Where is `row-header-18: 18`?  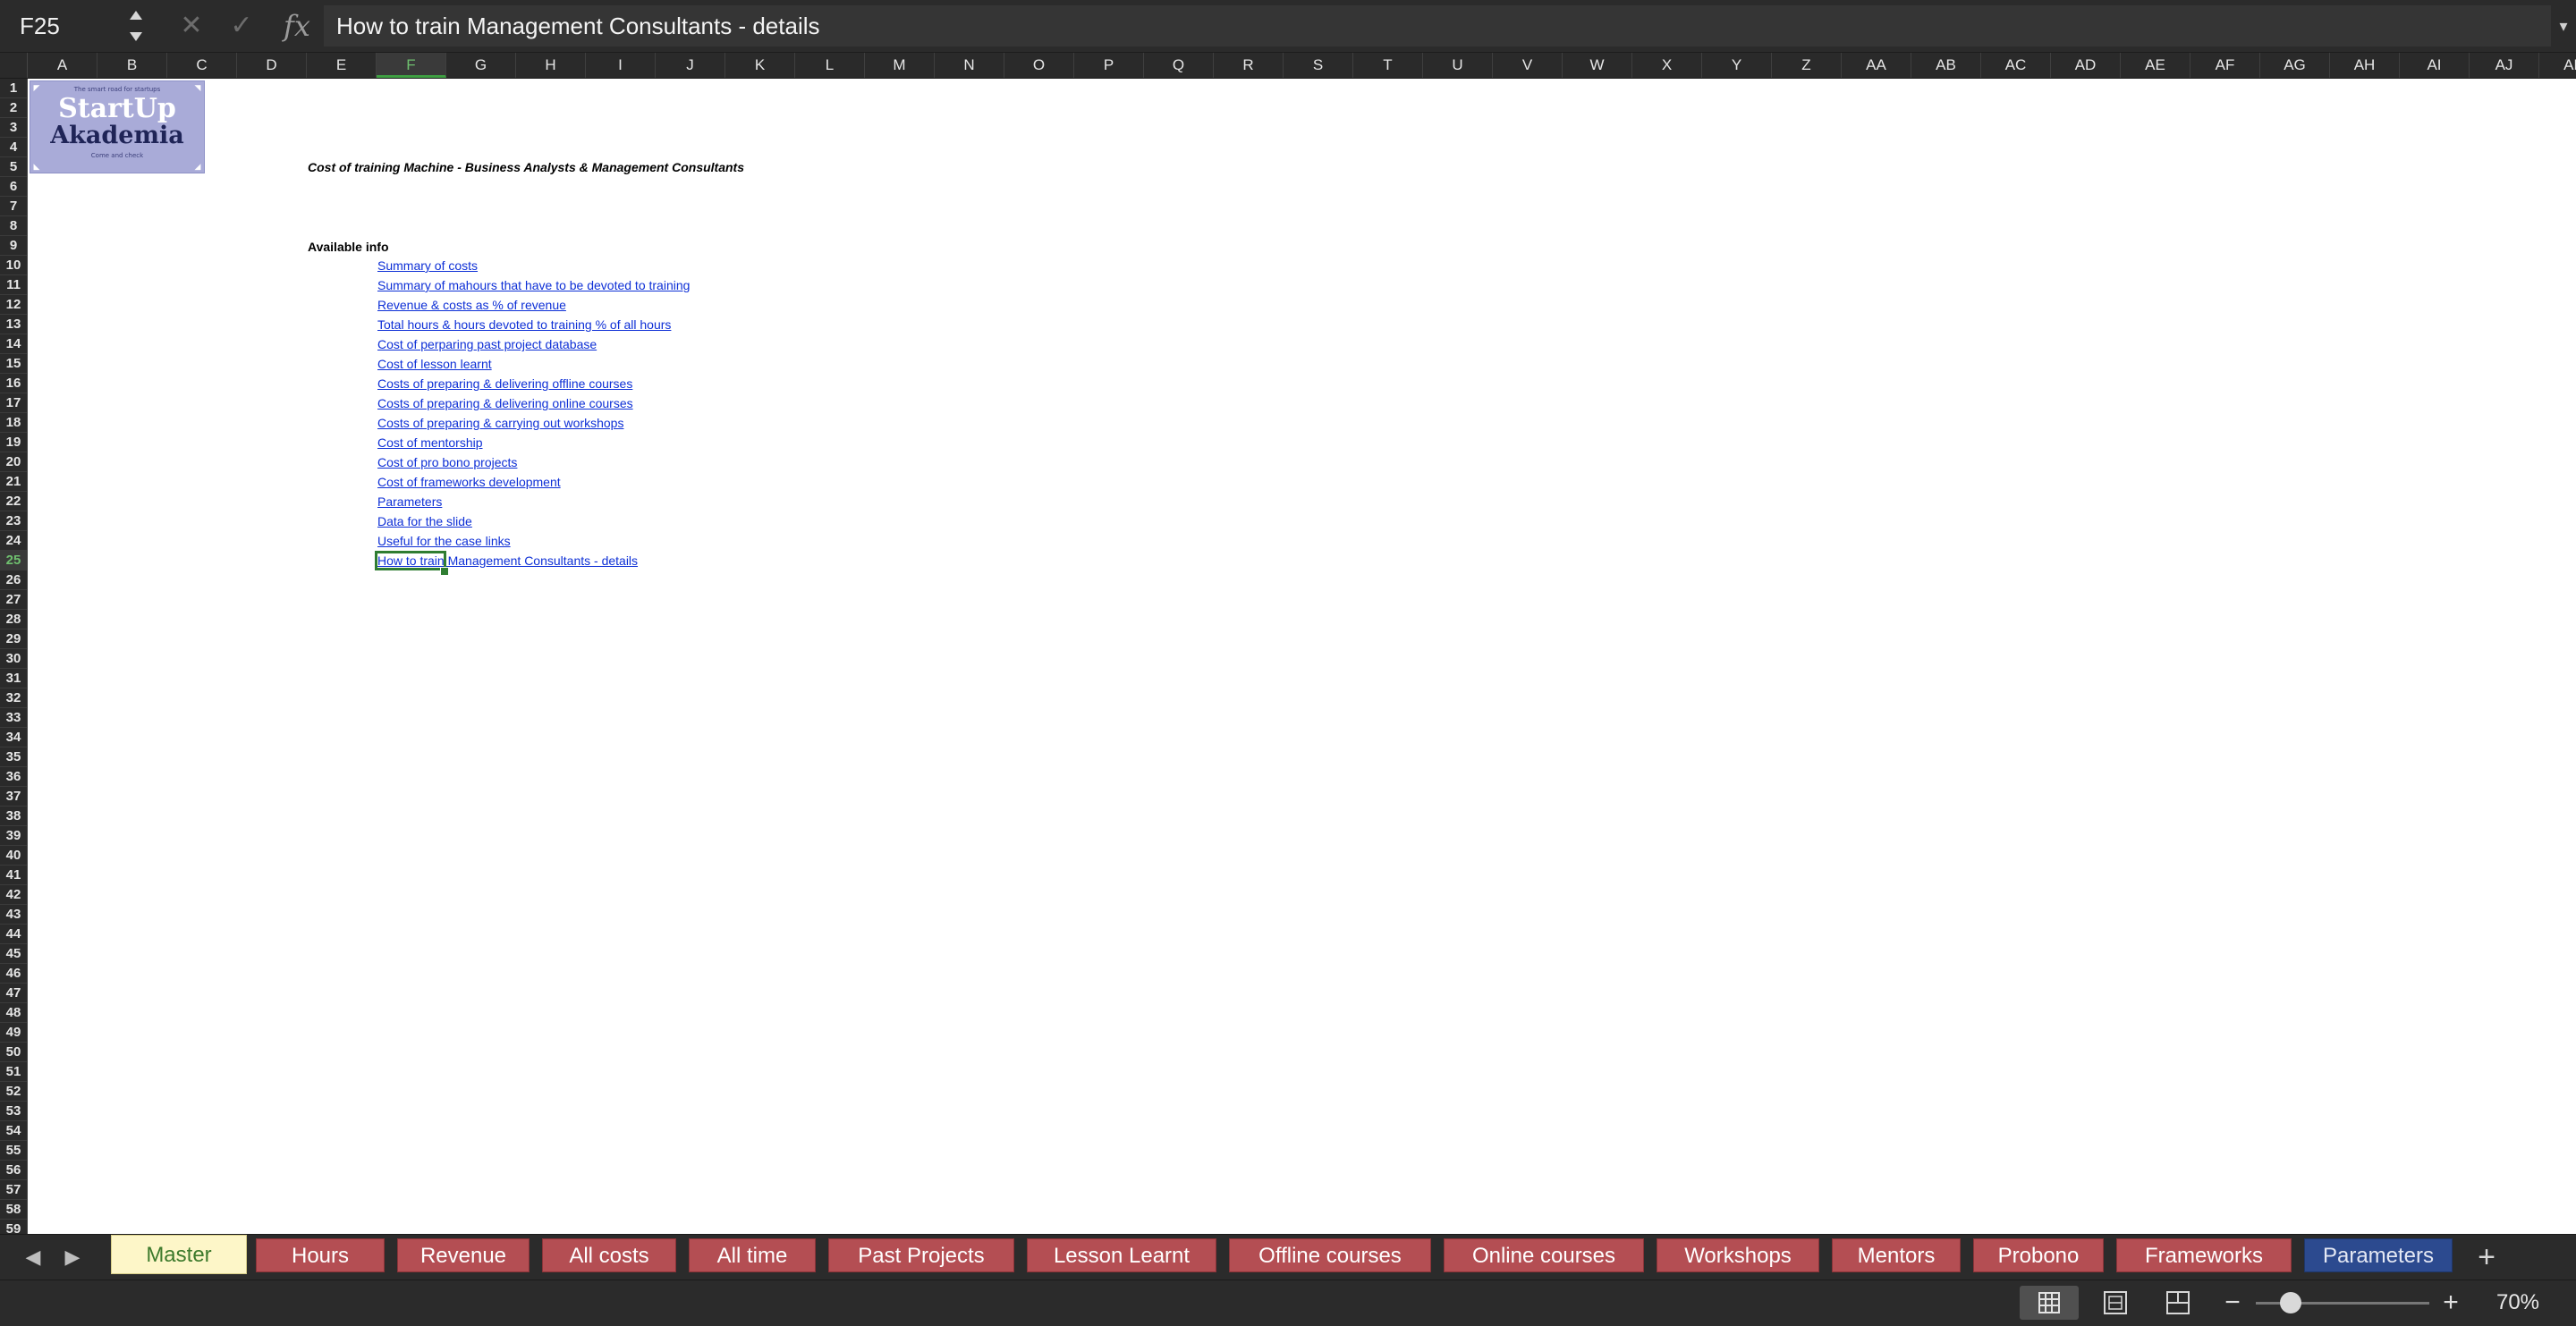 row-header-18: 18 is located at coordinates (13, 423).